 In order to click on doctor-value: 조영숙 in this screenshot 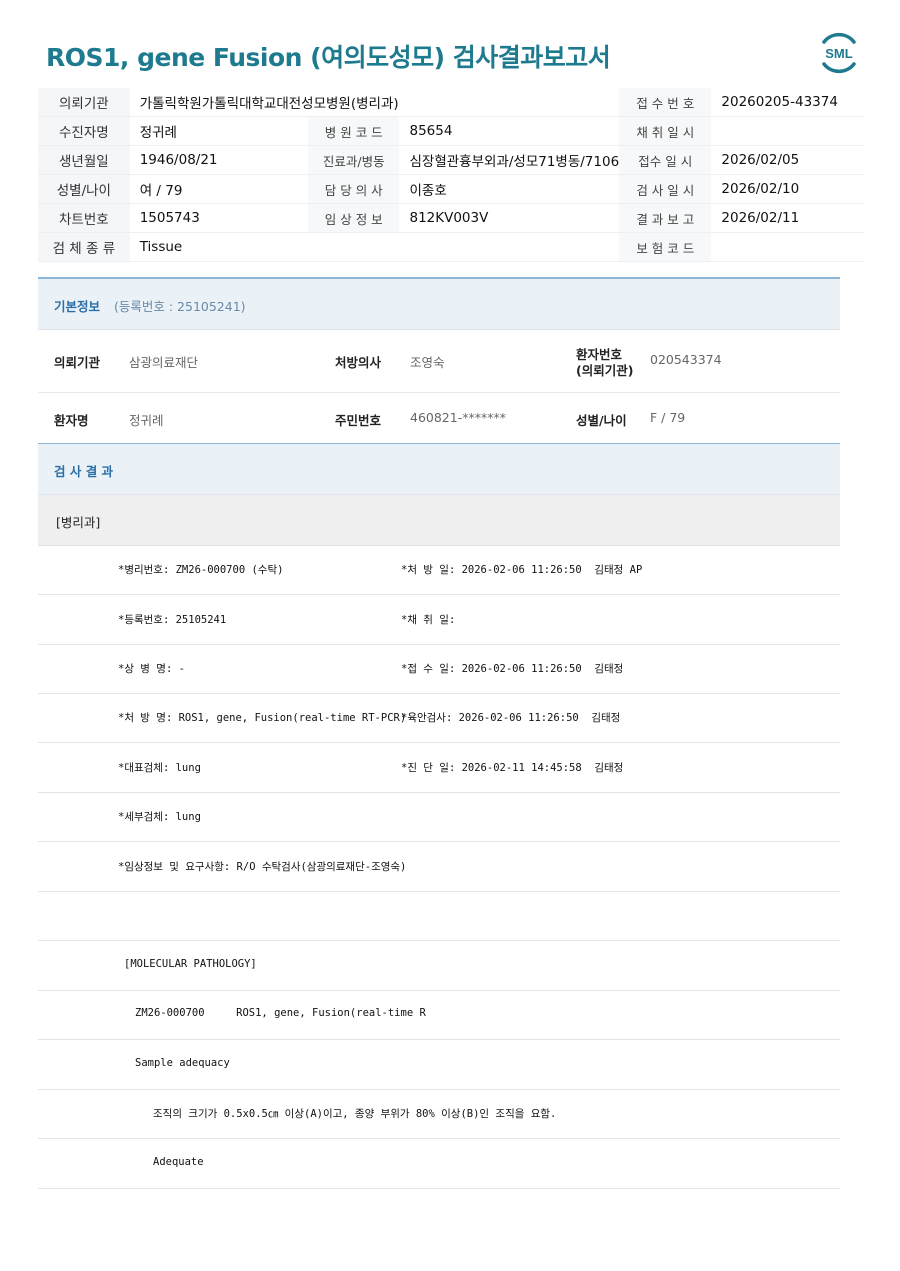, I will do `click(427, 362)`.